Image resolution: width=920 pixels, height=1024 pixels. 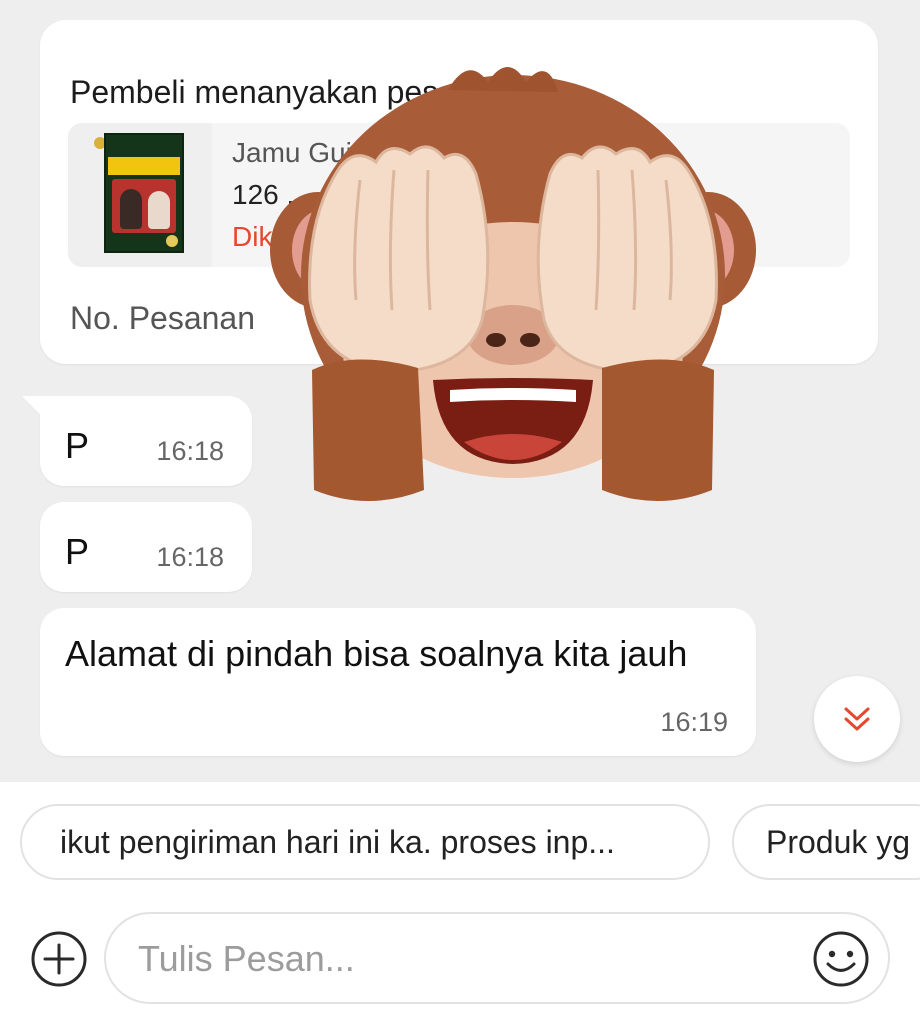 I want to click on package-badge-icon, so click(x=172, y=241).